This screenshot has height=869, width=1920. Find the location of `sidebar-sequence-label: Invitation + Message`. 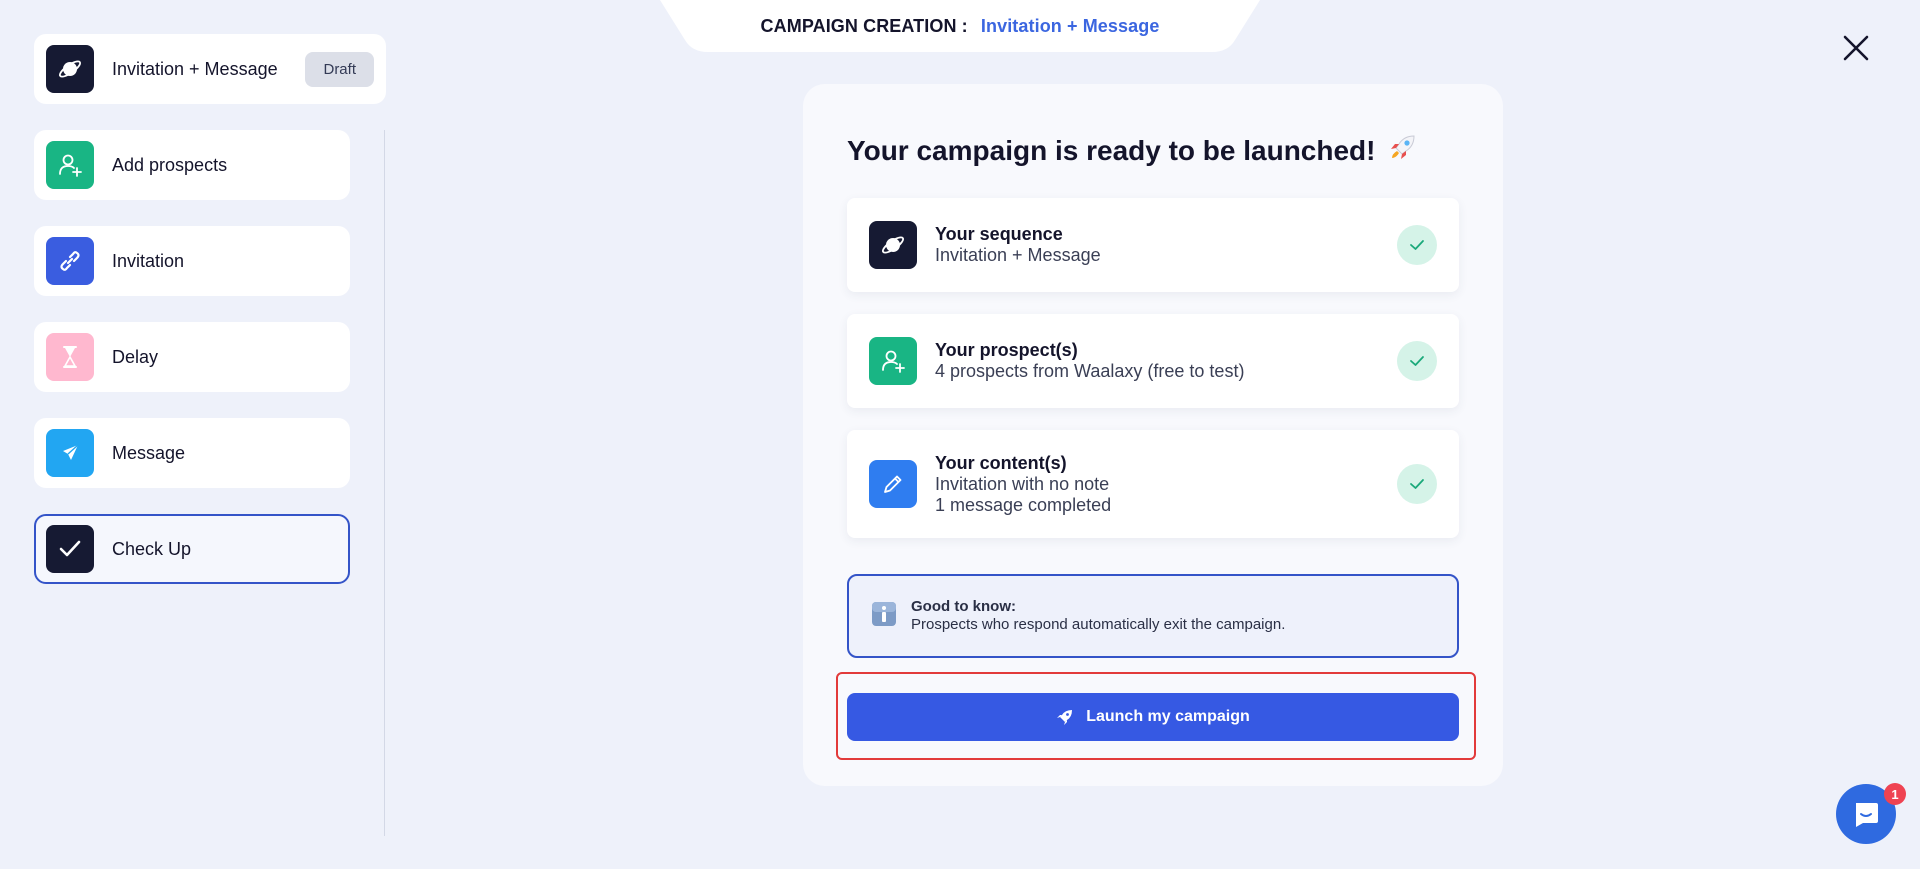

sidebar-sequence-label: Invitation + Message is located at coordinates (195, 68).